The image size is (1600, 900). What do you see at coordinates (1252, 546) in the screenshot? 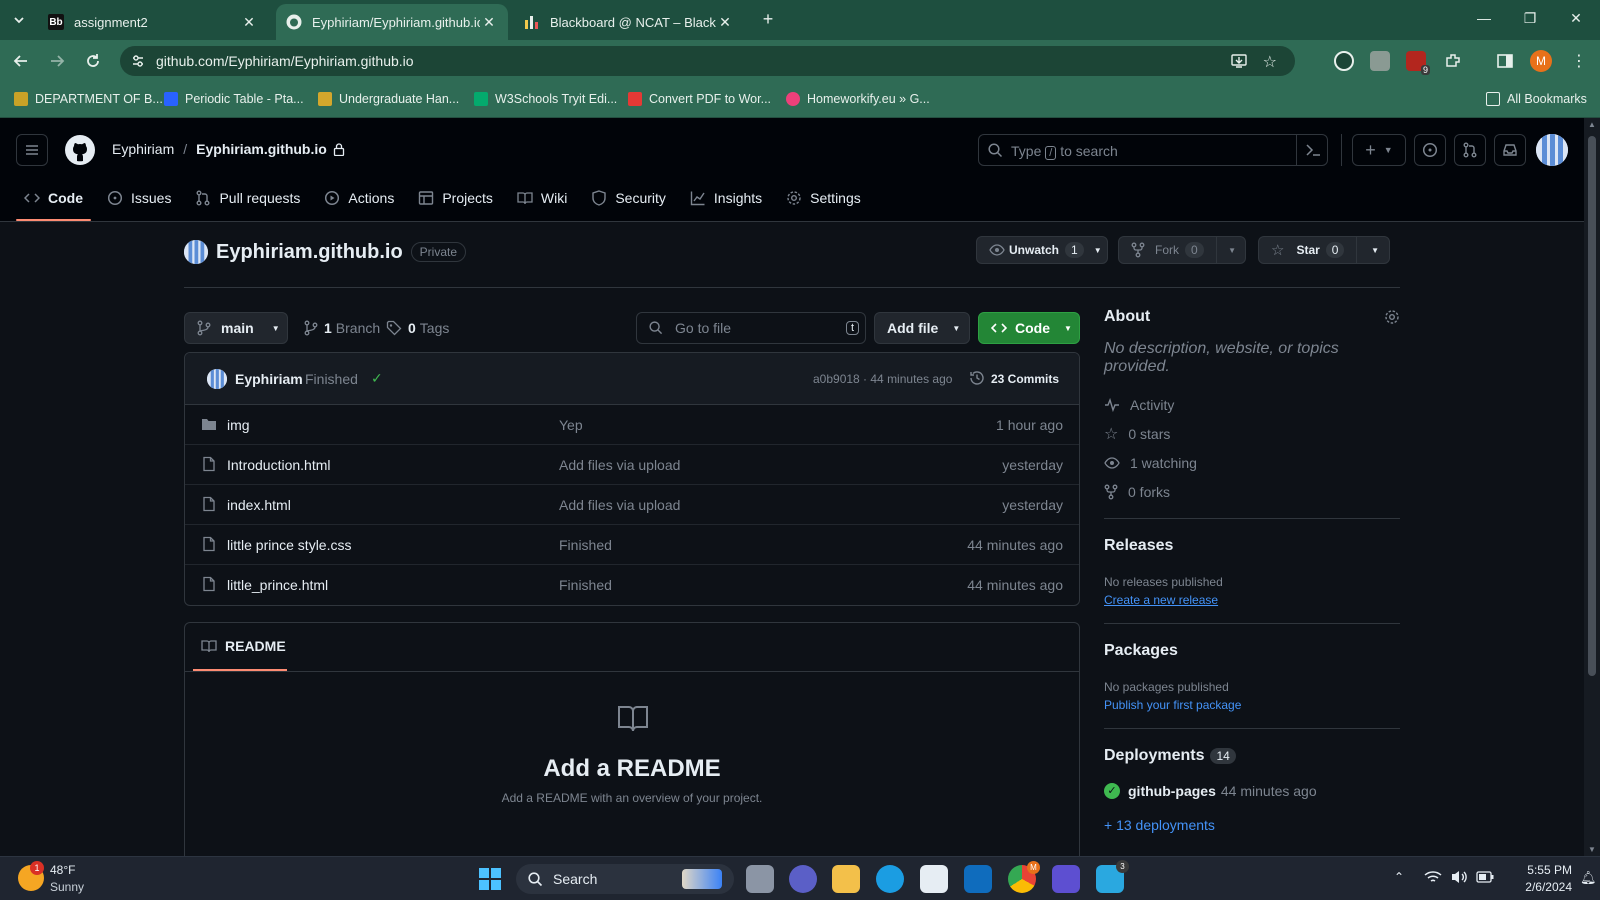
I see `releases-heading: Releases` at bounding box center [1252, 546].